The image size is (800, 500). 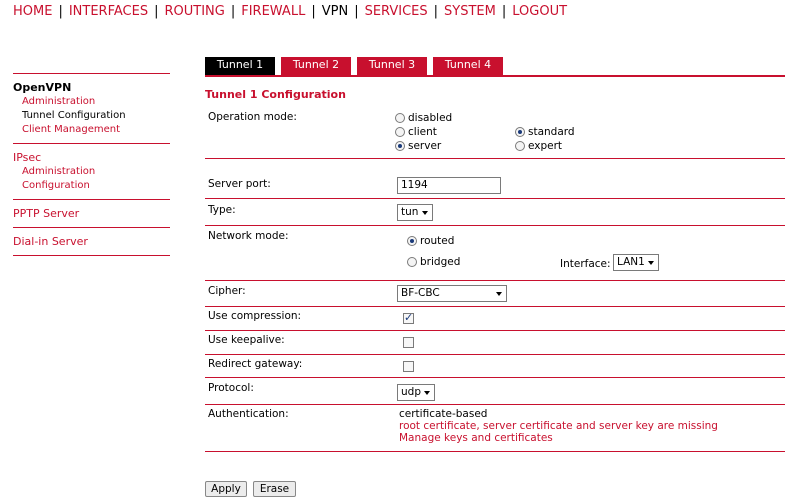 I want to click on nav-services: SERVICES, so click(x=396, y=11).